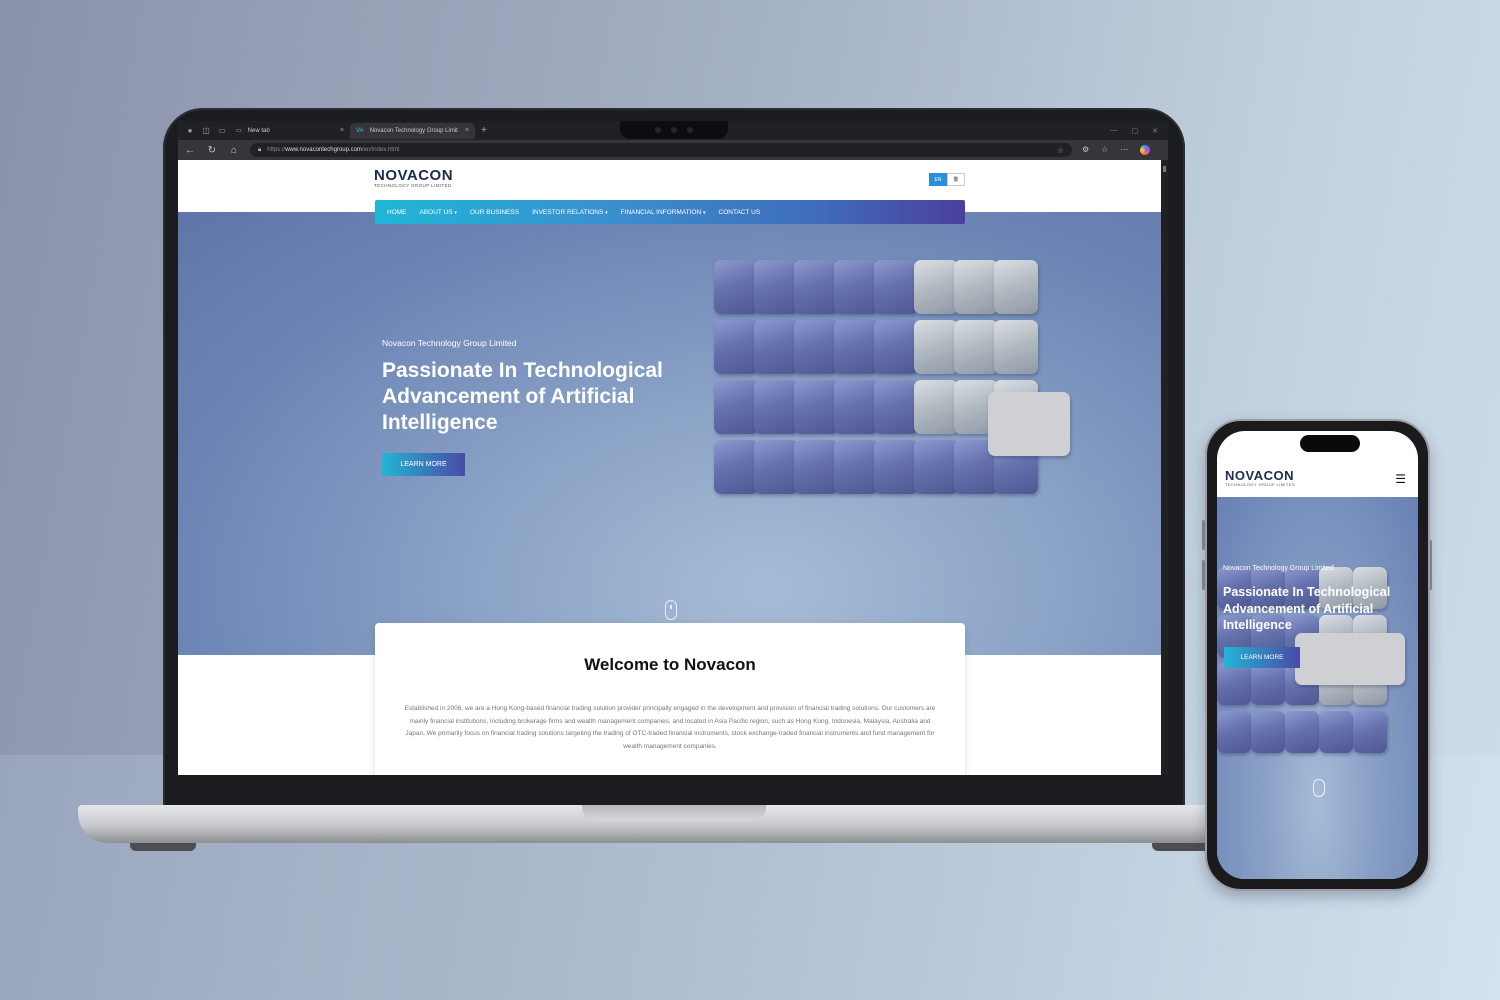 Image resolution: width=1500 pixels, height=1000 pixels. Describe the element at coordinates (938, 179) in the screenshot. I see `lang-en-button: EN` at that location.